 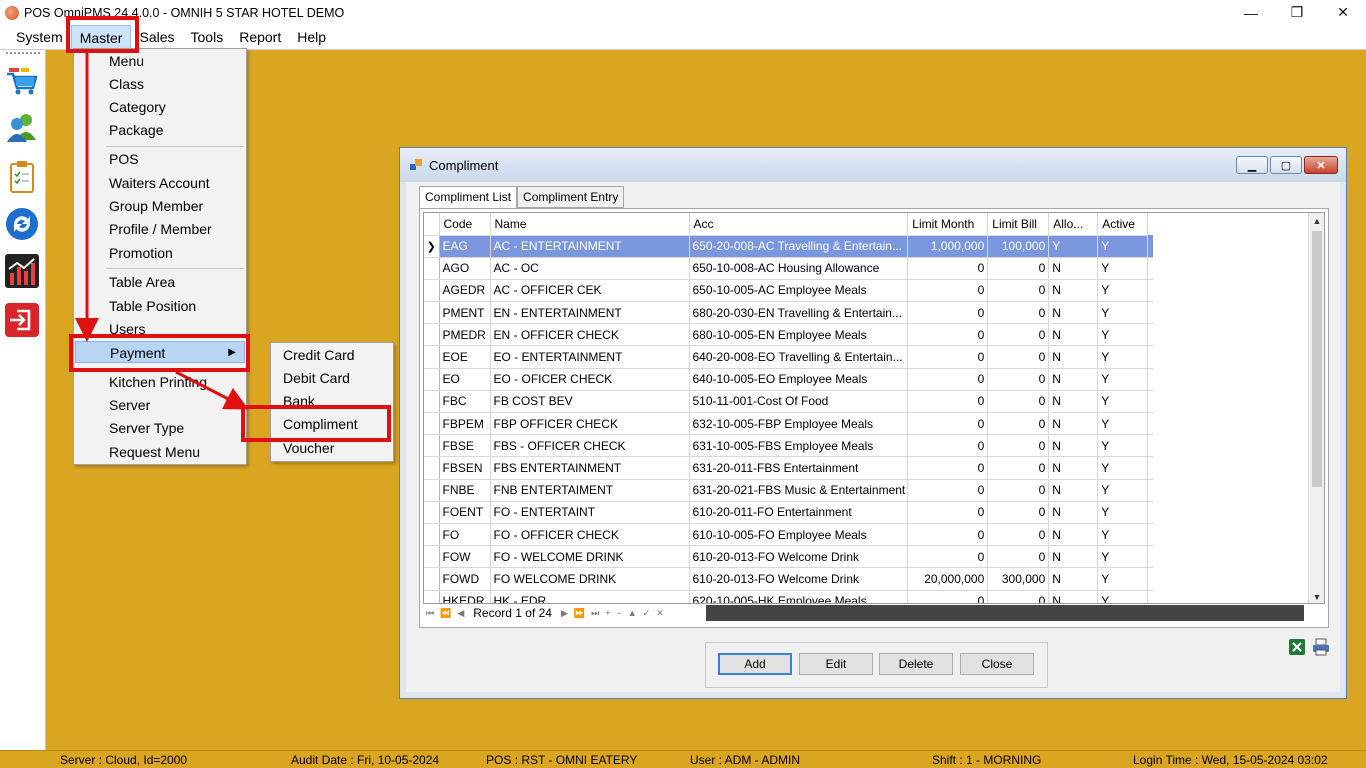 What do you see at coordinates (590, 490) in the screenshot?
I see `table-cell: FNB ENTERTAIMENT` at bounding box center [590, 490].